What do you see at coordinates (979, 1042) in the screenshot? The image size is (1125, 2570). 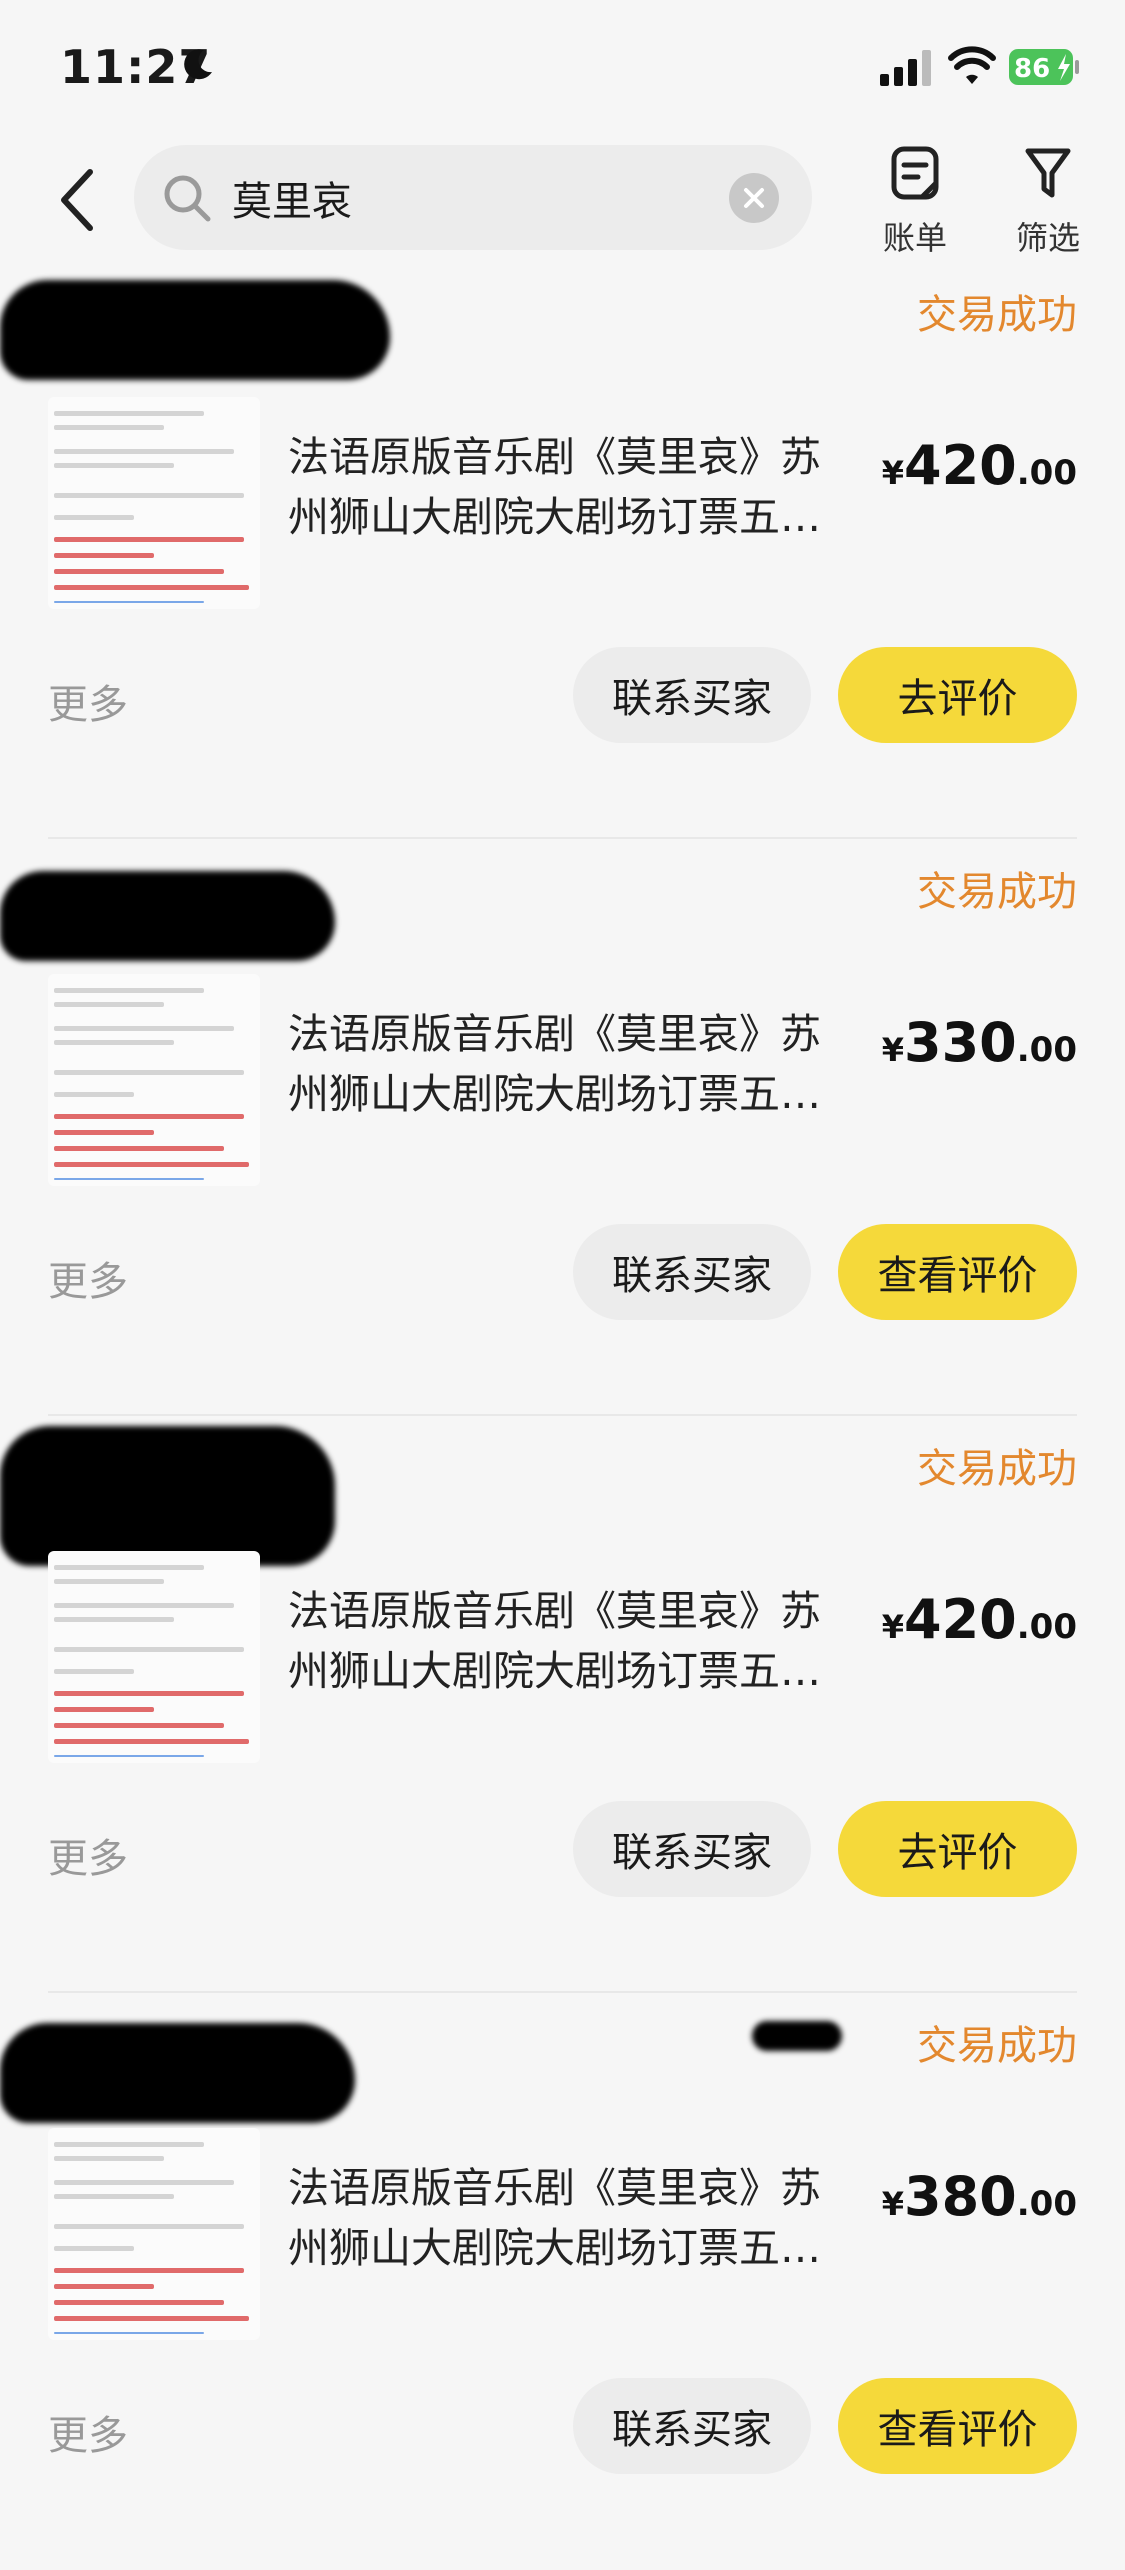 I see `price: ¥330.00` at bounding box center [979, 1042].